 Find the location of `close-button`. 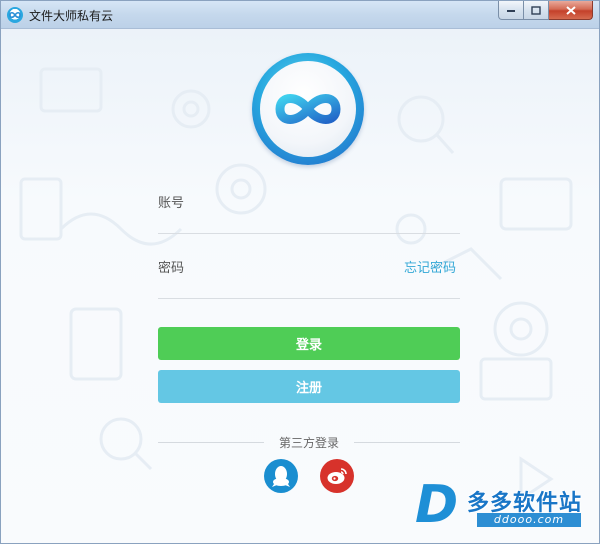

close-button is located at coordinates (571, 10).